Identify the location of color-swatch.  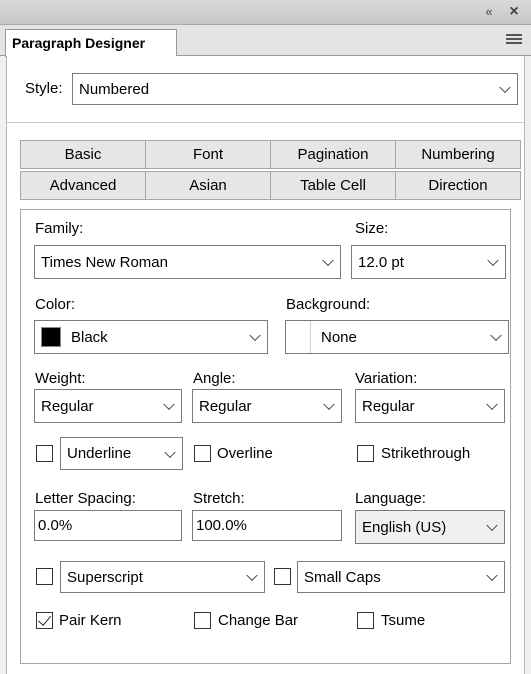
(51, 337).